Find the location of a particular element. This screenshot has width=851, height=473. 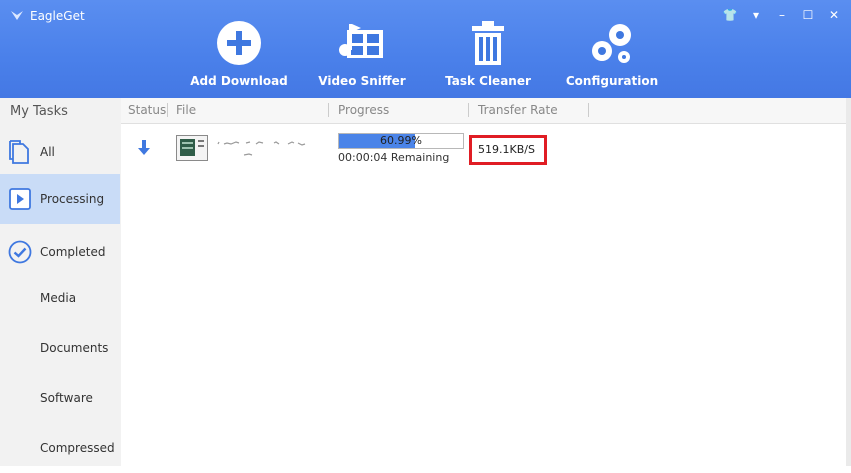

add-download-label: Add Download is located at coordinates (239, 81).